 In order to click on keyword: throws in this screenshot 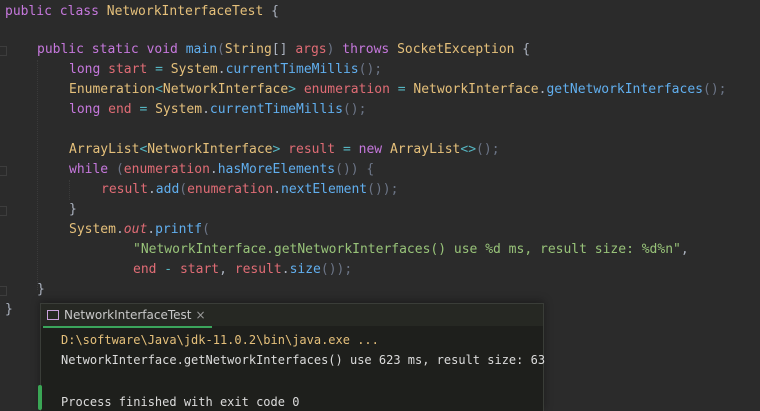, I will do `click(370, 49)`.